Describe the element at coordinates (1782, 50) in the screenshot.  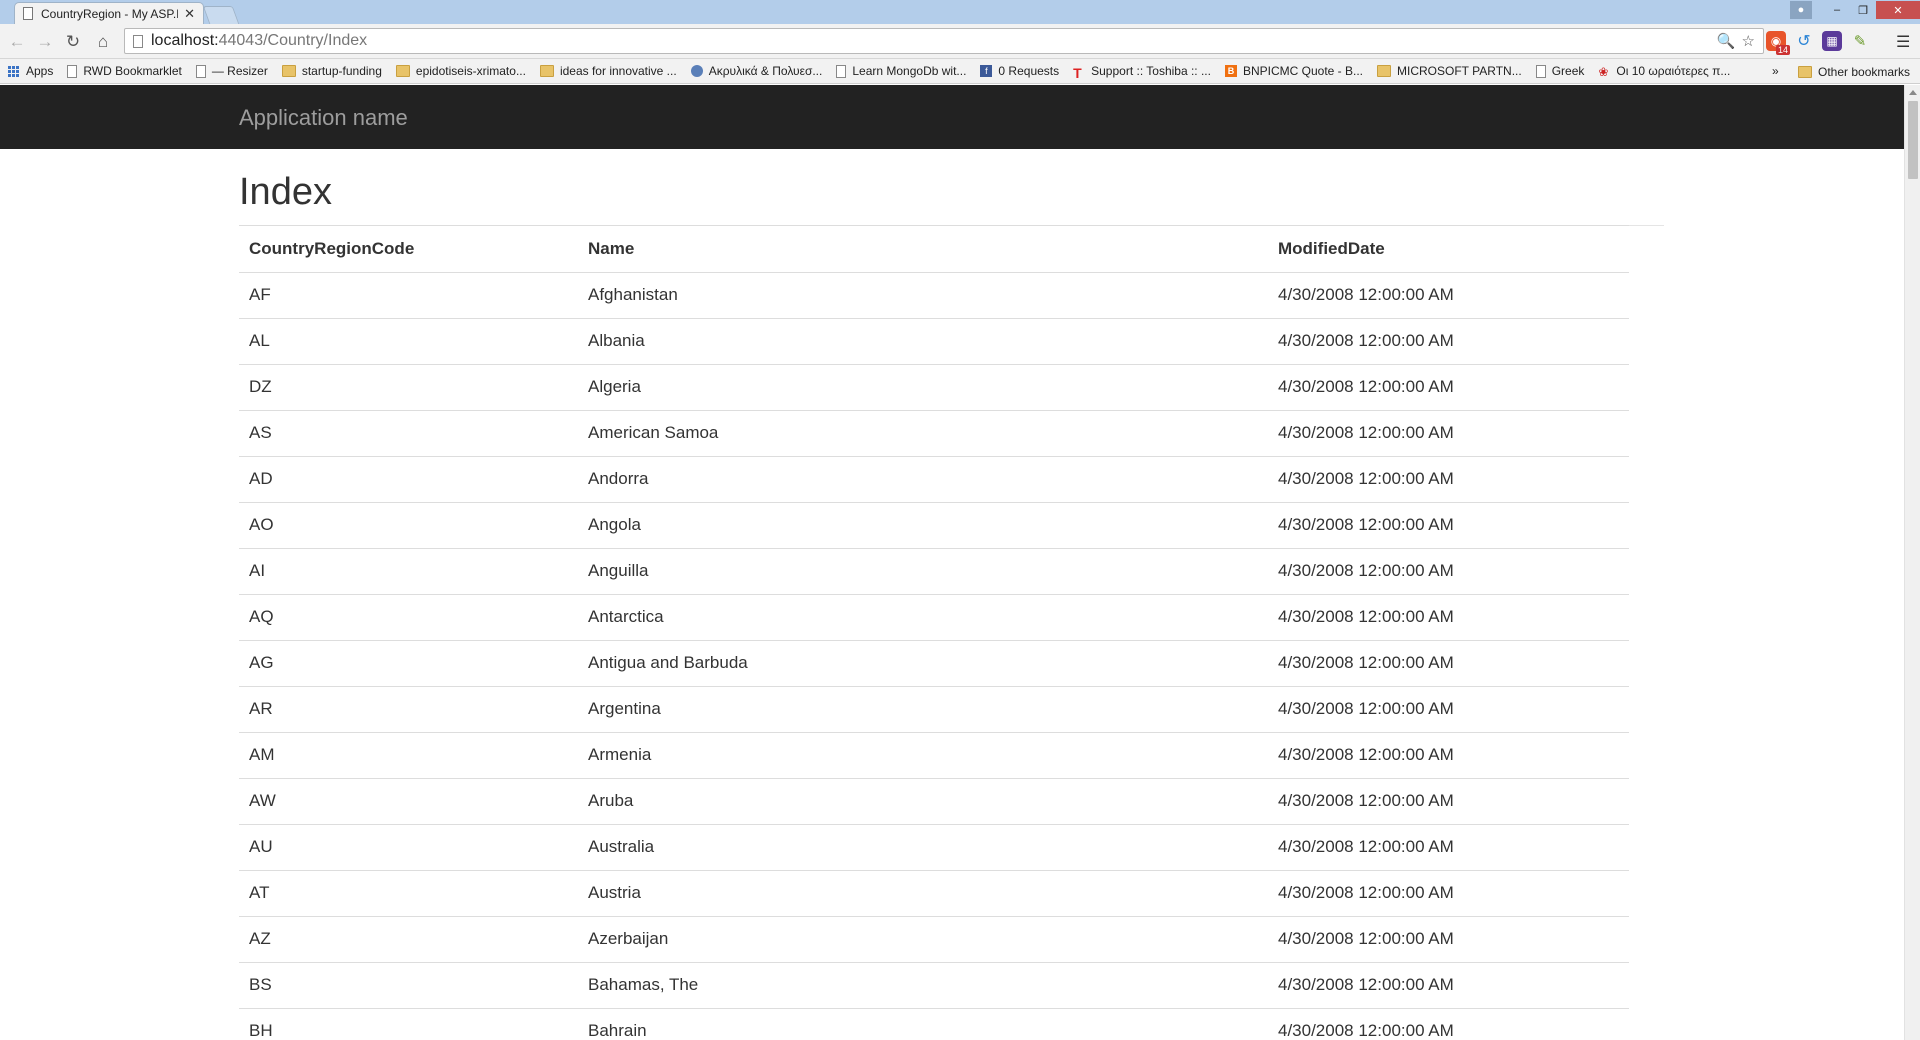
I see `extension-badge: 14` at that location.